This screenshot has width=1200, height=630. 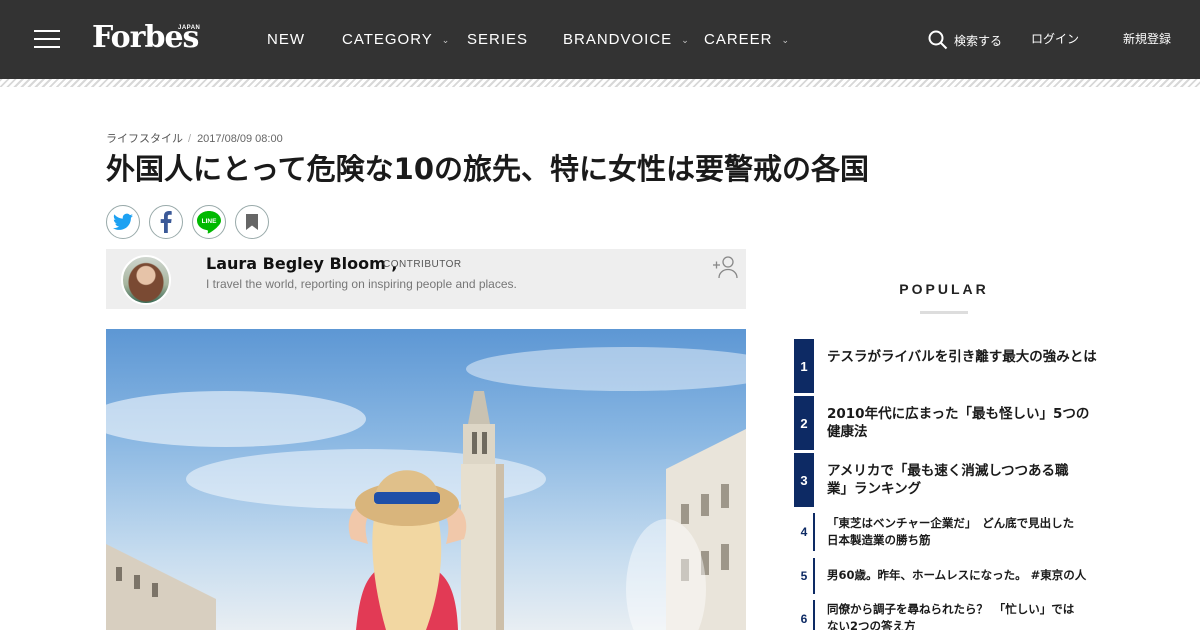 I want to click on popular-item: 6 同僚から調子を尋ねられたら？ 「忙しい」では ない2つの答え方, so click(x=949, y=615).